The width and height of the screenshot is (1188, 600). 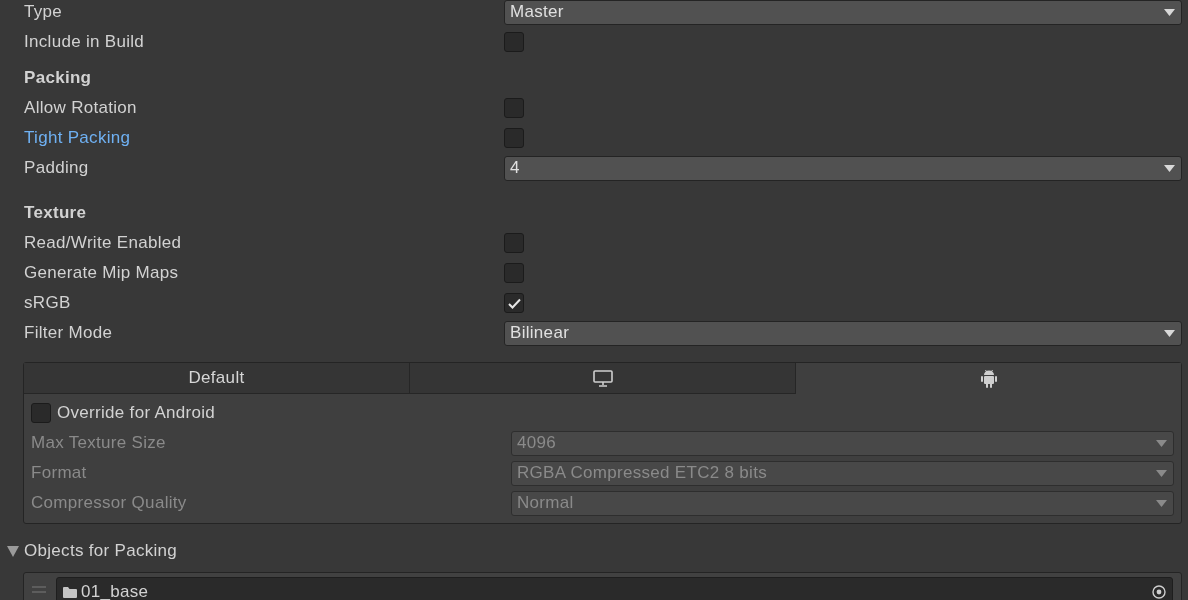 I want to click on checkbox-label: Override for Android, so click(x=136, y=413).